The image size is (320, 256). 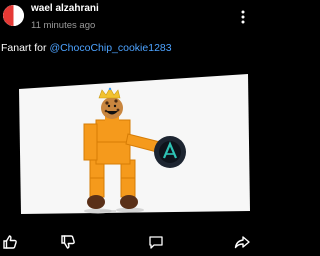 What do you see at coordinates (63, 25) in the screenshot?
I see `post-timestamp: 11 minutes ago` at bounding box center [63, 25].